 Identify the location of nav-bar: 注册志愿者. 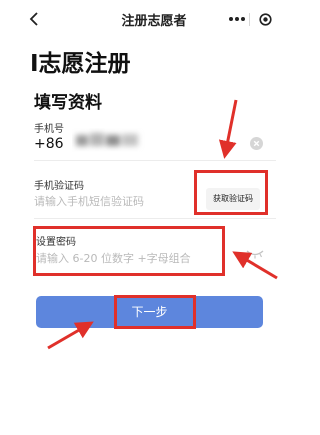
(154, 19).